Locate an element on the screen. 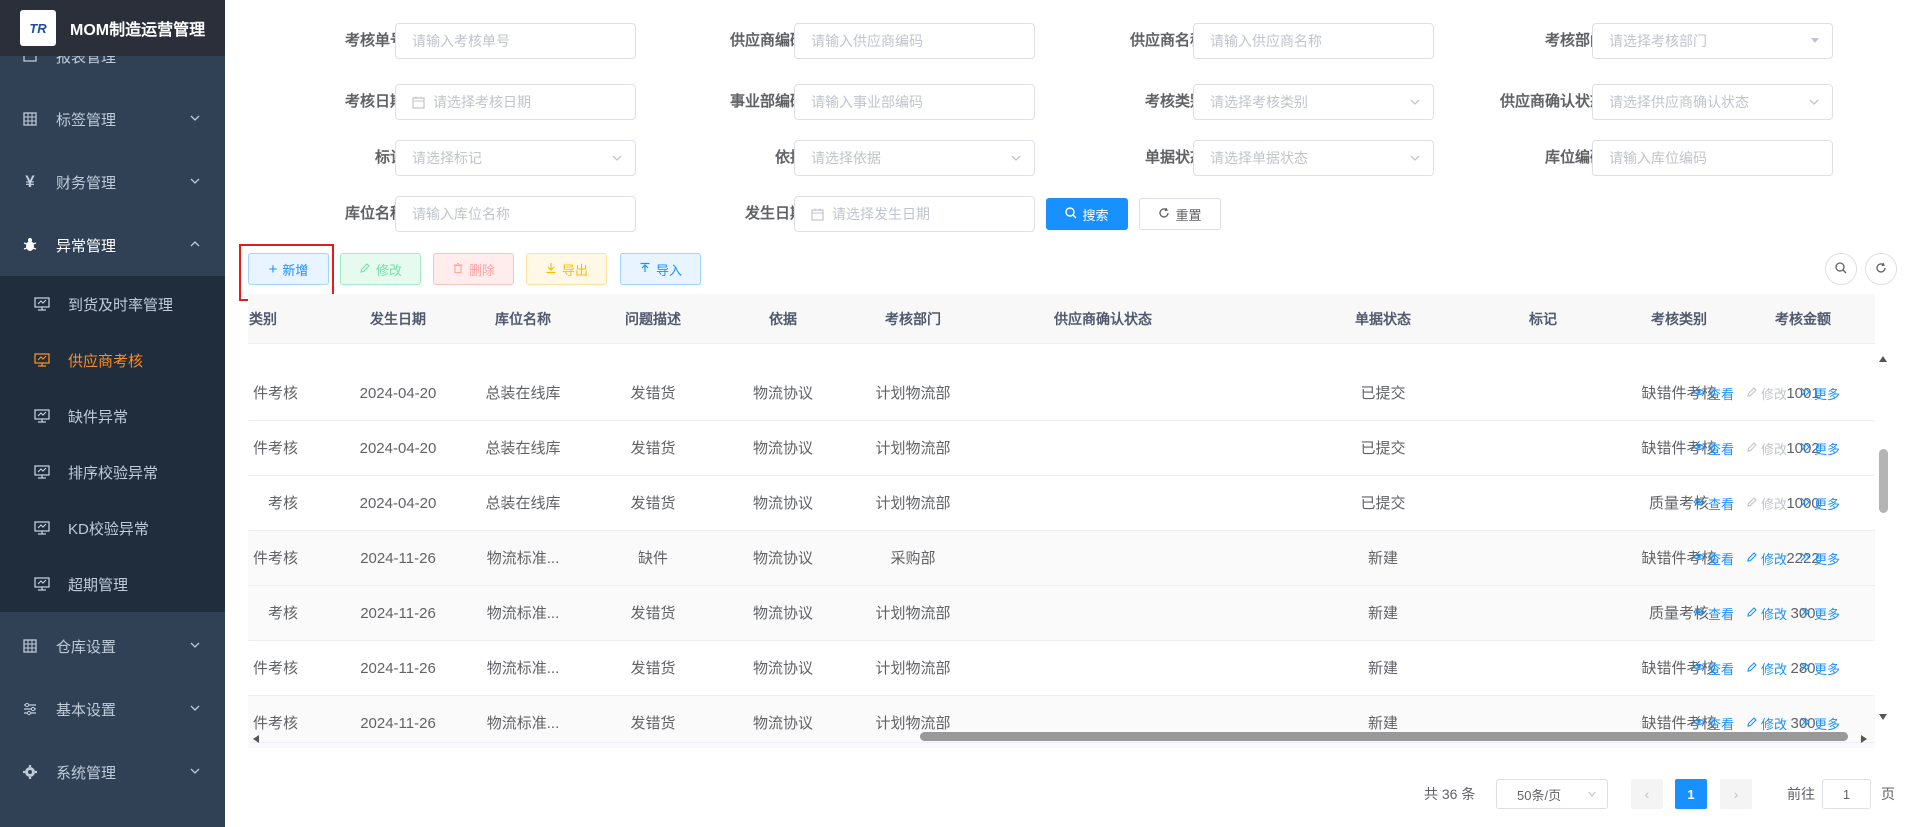 Image resolution: width=1920 pixels, height=827 pixels. vertical-scroll-thumb is located at coordinates (1883, 481).